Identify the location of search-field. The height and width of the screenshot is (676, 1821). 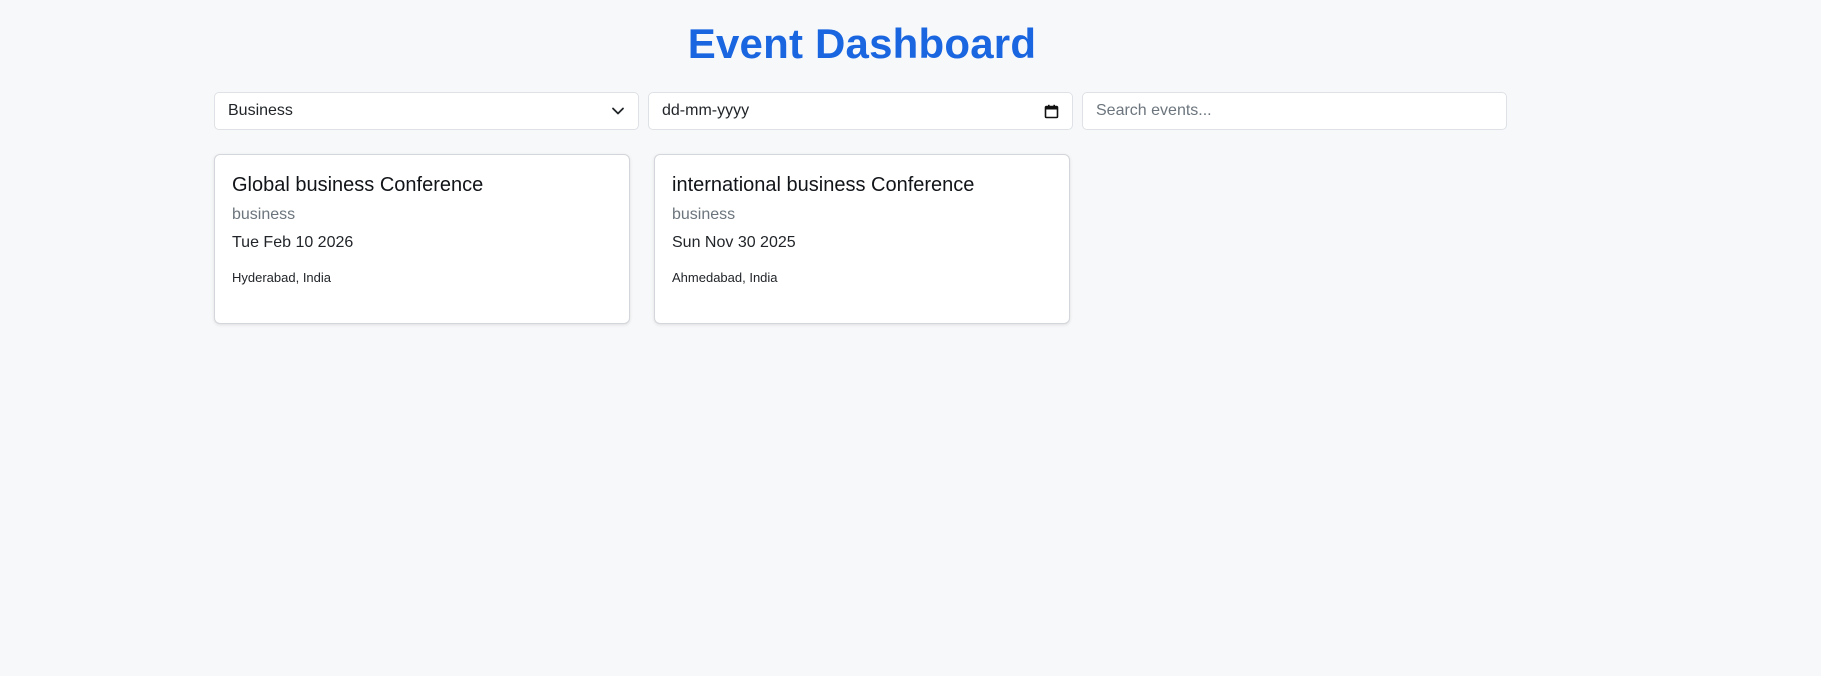
(1294, 111).